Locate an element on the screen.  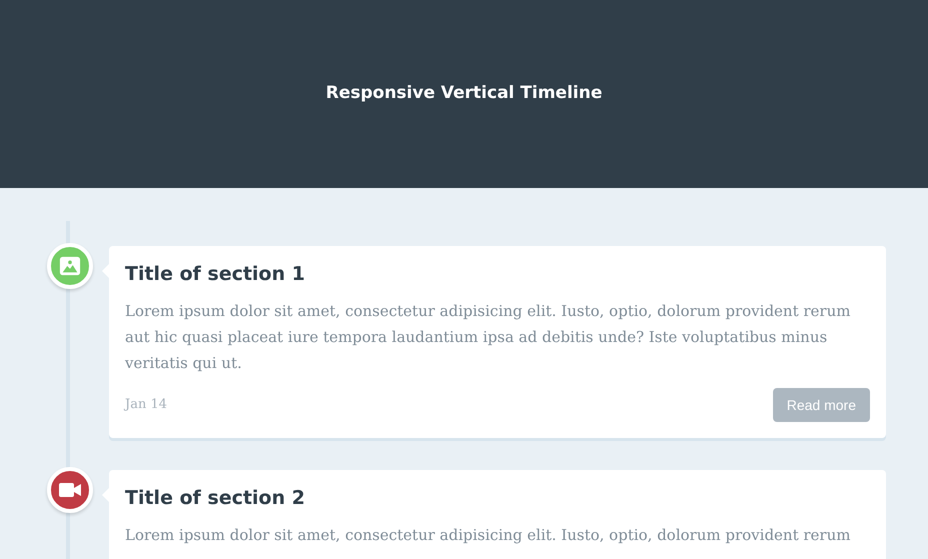
section-date: Jan 14 is located at coordinates (146, 405).